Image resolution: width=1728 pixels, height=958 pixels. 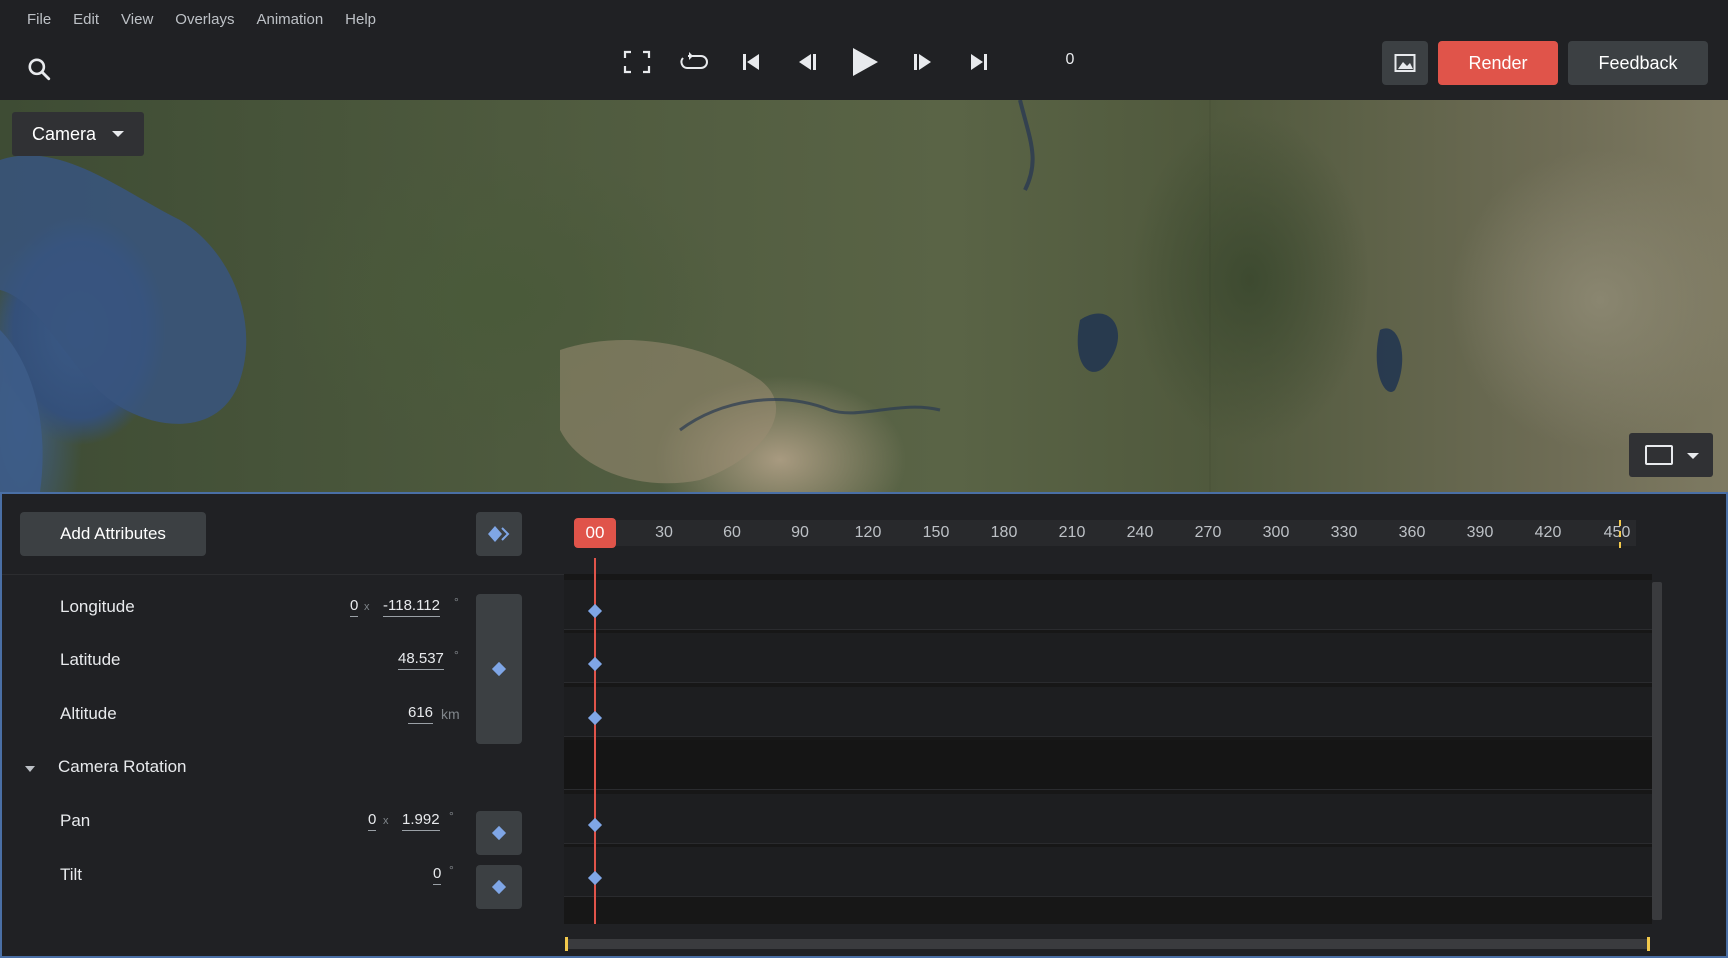 What do you see at coordinates (595, 533) in the screenshot?
I see `playhead-frame-label: 00` at bounding box center [595, 533].